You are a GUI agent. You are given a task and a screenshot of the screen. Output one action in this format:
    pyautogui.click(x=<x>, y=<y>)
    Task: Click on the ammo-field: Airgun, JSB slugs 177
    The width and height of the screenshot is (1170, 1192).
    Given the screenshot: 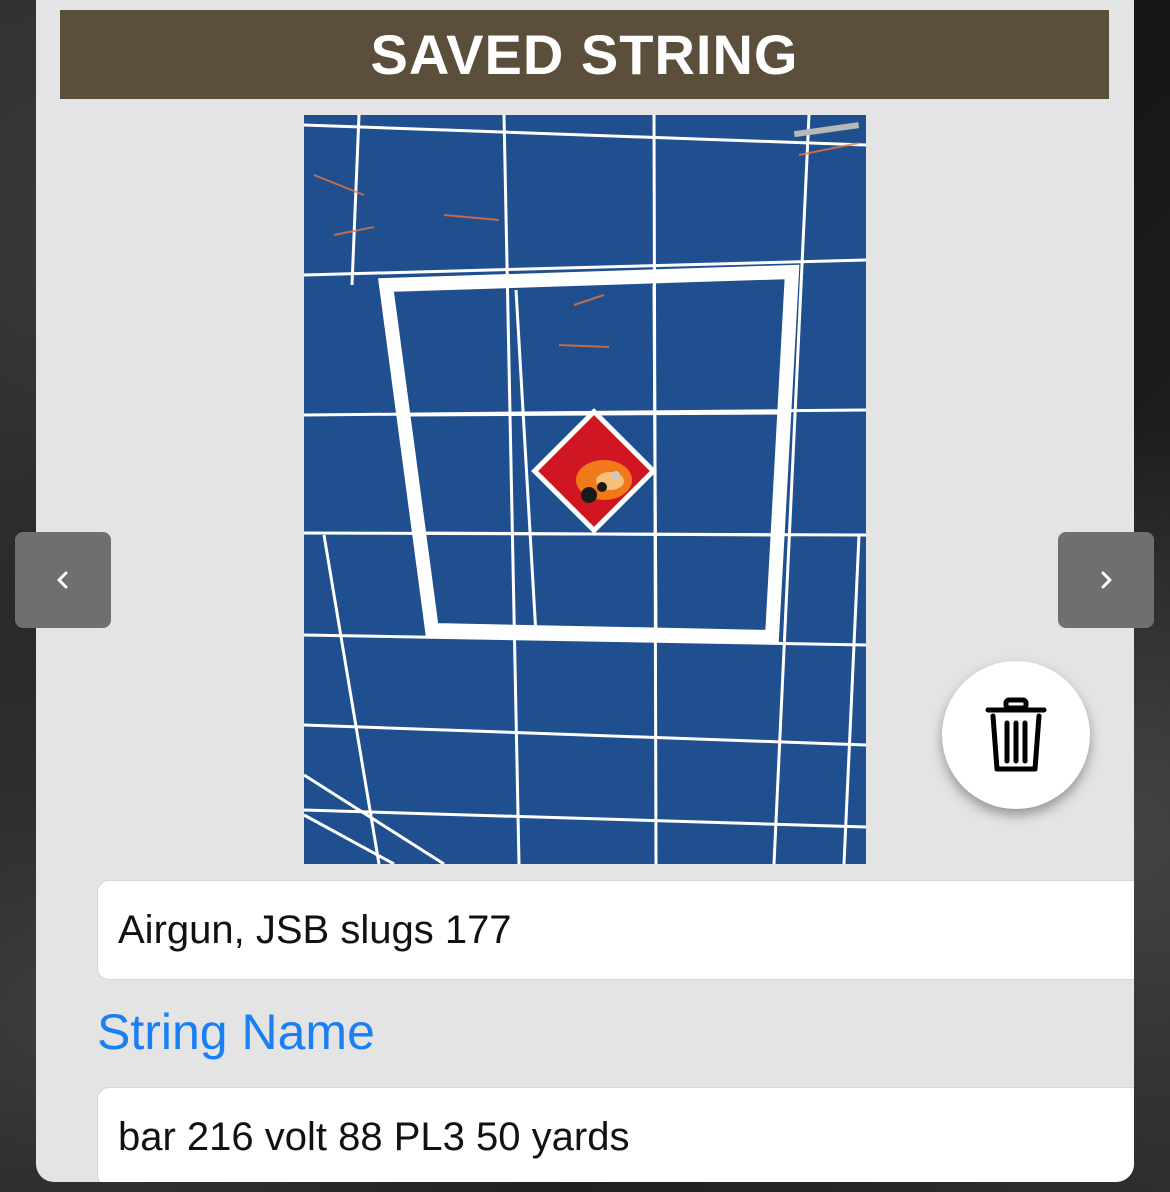 What is the action you would take?
    pyautogui.click(x=615, y=930)
    